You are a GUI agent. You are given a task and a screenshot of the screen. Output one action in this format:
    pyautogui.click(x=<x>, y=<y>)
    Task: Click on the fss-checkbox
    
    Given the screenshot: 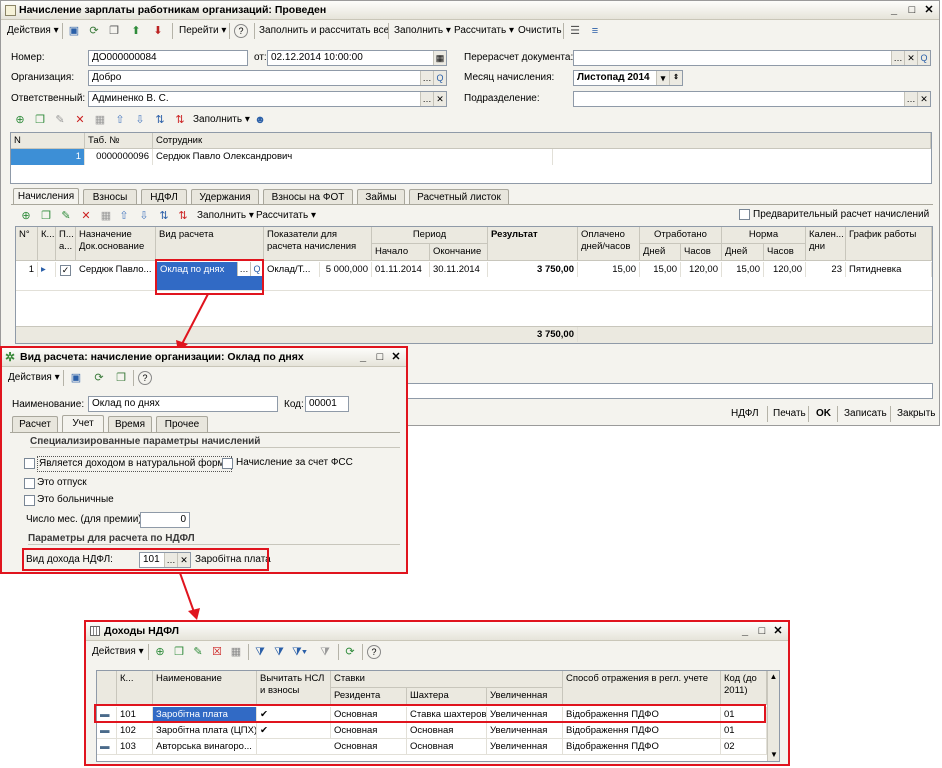 What is the action you would take?
    pyautogui.click(x=227, y=463)
    